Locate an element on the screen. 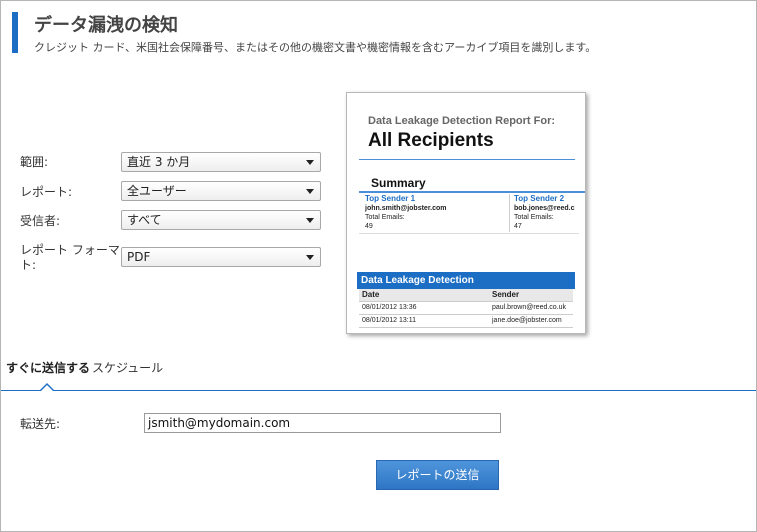  sender1-email: john.smith@jobster.com is located at coordinates (406, 208).